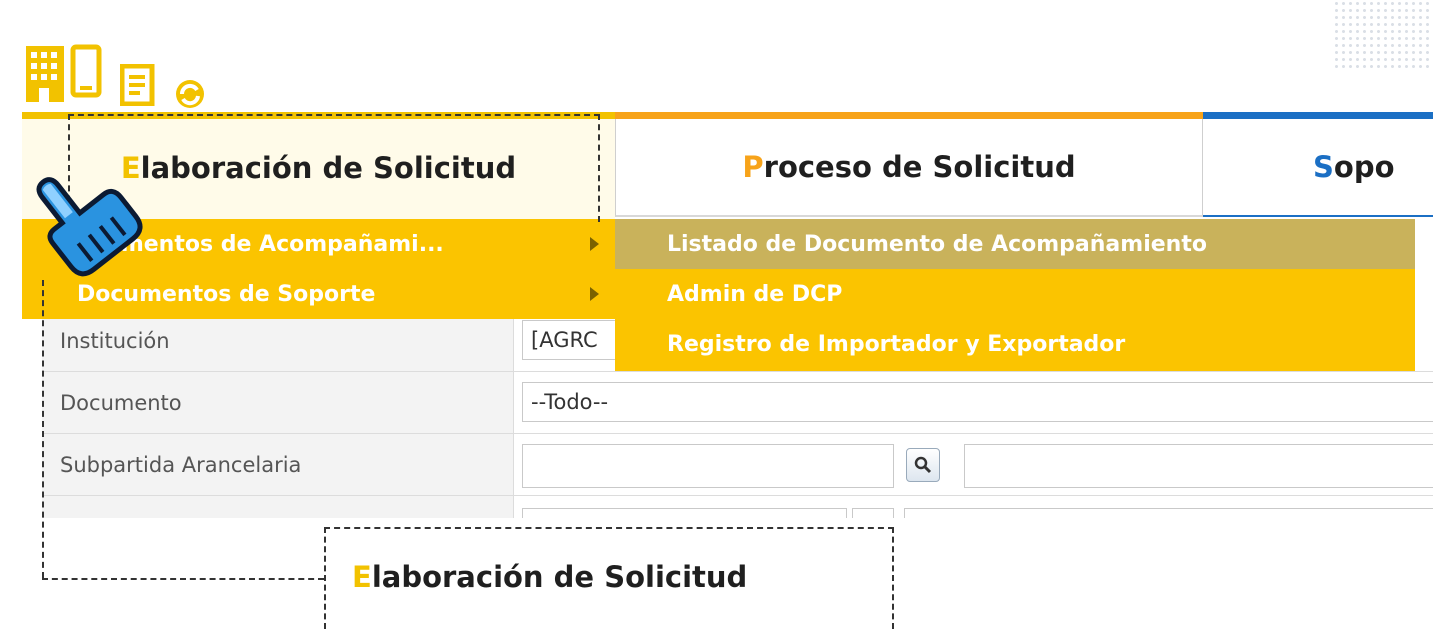  Describe the element at coordinates (183, 579) in the screenshot. I see `callout-line-horizontal` at that location.